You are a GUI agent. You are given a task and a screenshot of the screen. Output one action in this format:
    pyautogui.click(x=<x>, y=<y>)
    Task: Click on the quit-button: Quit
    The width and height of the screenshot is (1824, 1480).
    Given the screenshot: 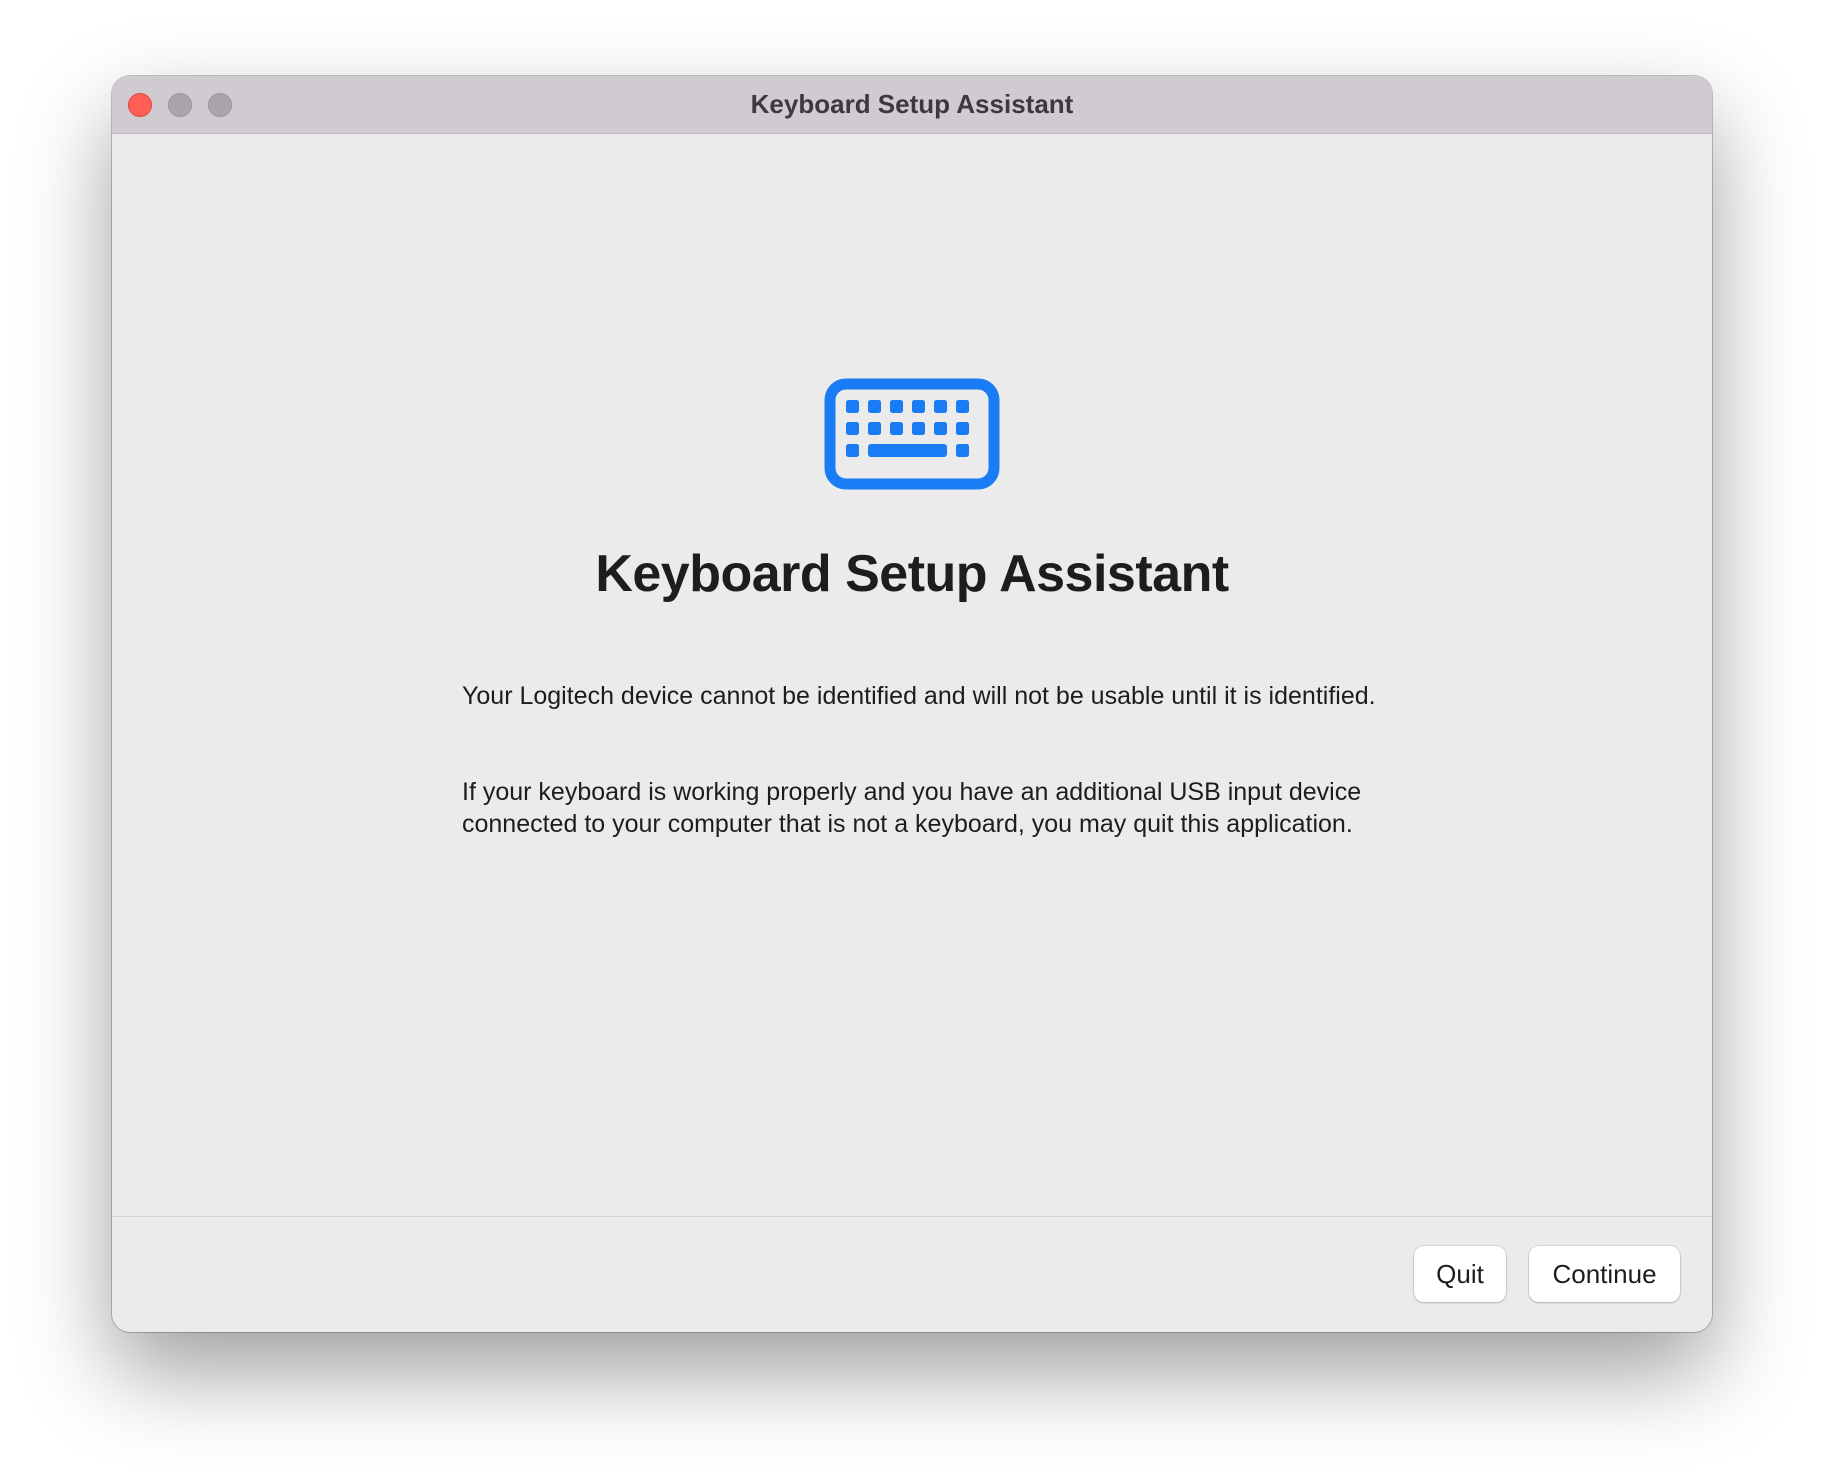 What is the action you would take?
    pyautogui.click(x=1460, y=1274)
    